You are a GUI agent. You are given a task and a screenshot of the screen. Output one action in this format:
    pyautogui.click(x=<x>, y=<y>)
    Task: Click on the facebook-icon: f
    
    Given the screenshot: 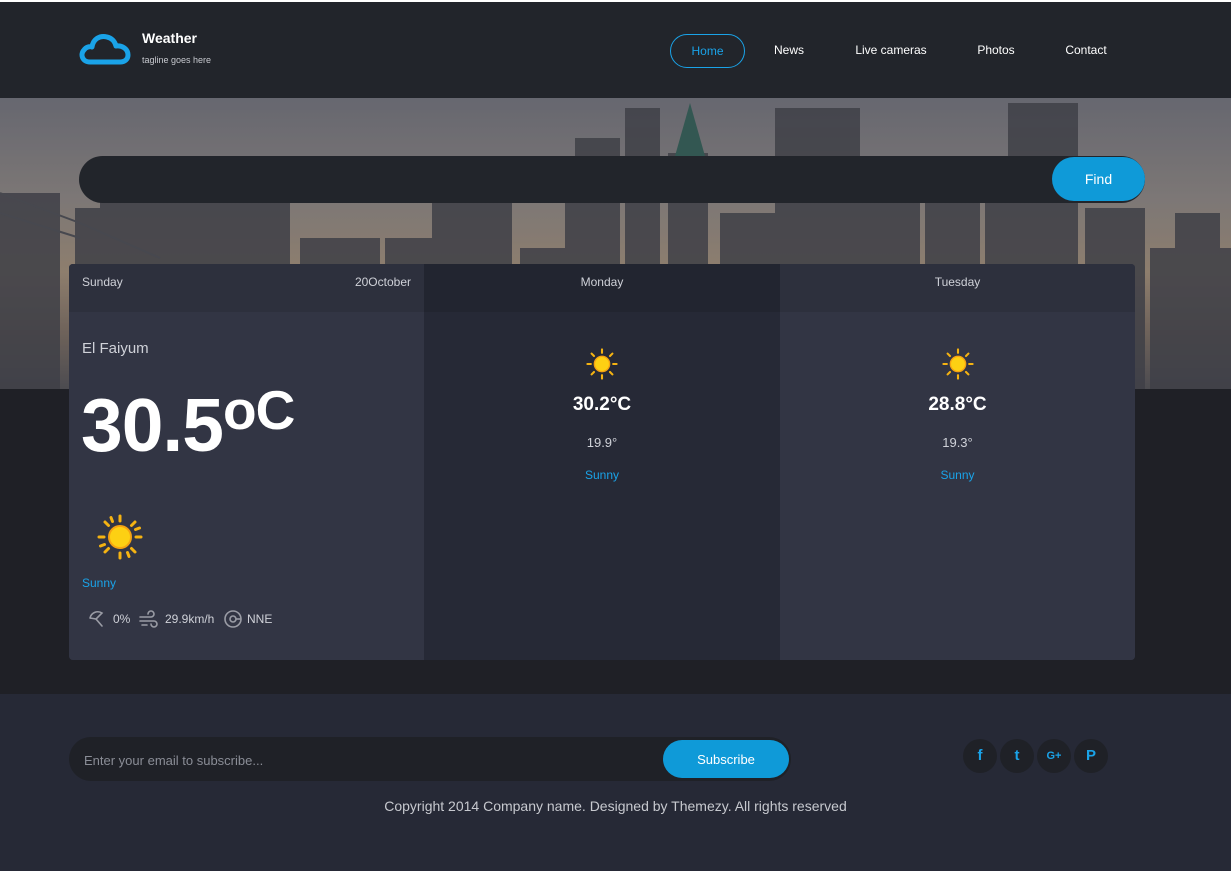 What is the action you would take?
    pyautogui.click(x=980, y=756)
    